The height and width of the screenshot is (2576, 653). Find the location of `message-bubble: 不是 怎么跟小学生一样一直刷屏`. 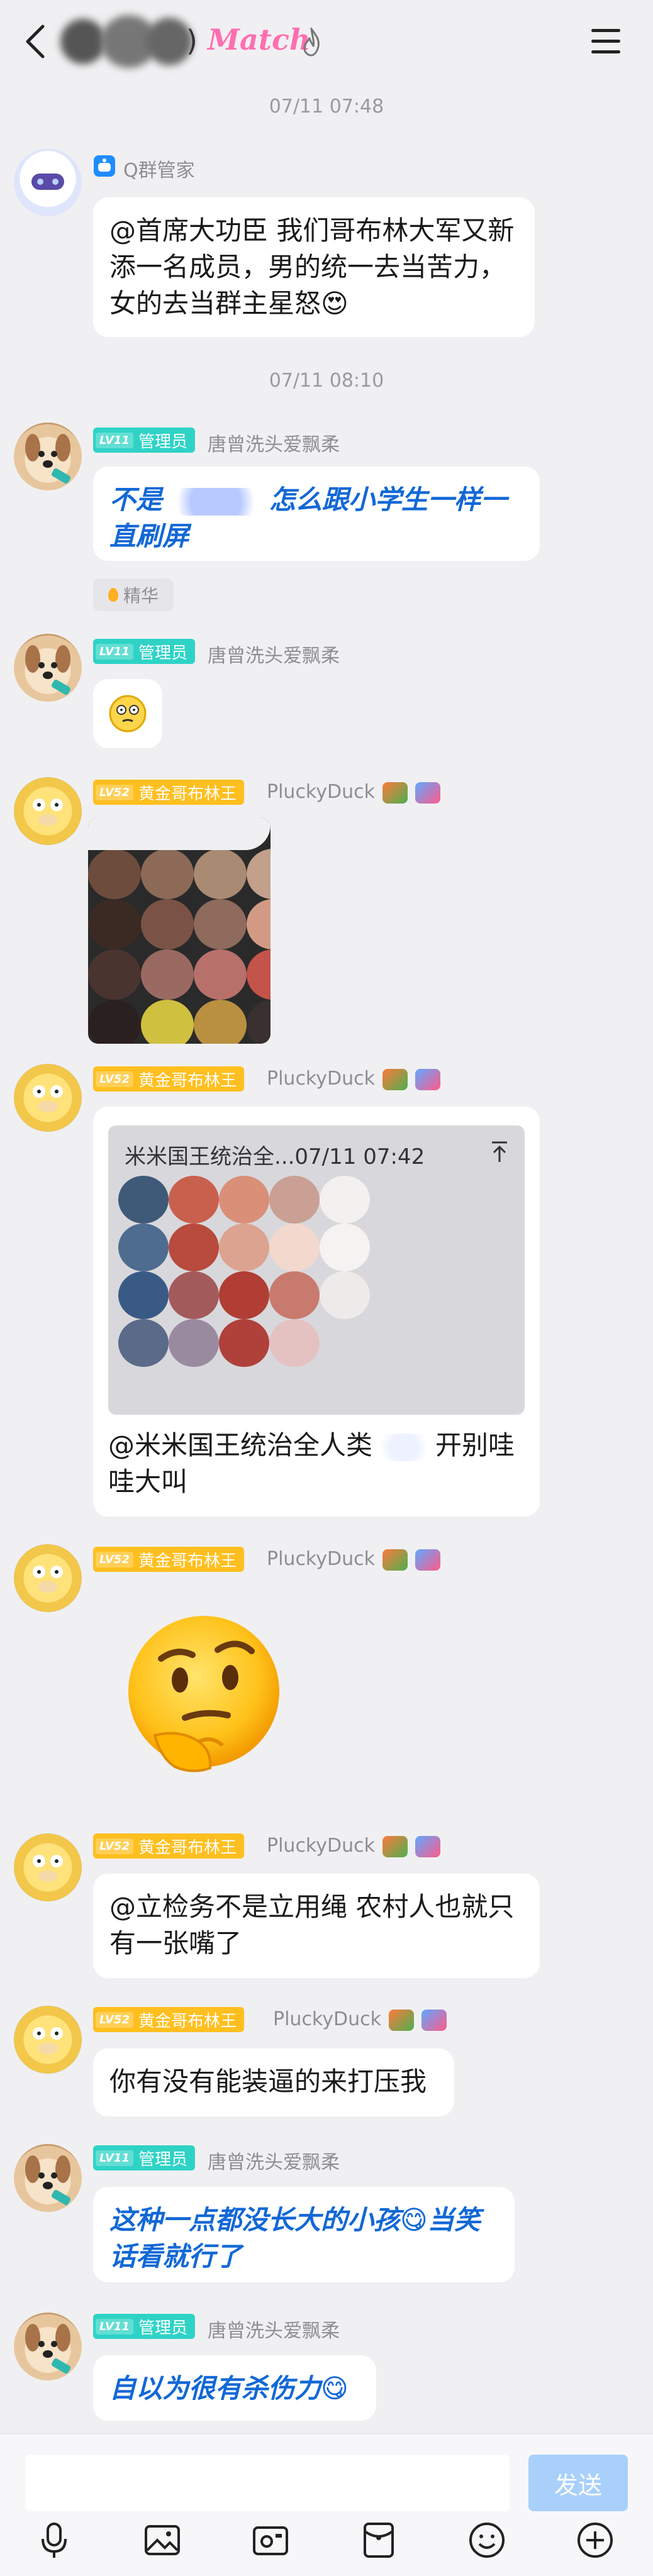

message-bubble: 不是 怎么跟小学生一样一直刷屏 is located at coordinates (316, 514).